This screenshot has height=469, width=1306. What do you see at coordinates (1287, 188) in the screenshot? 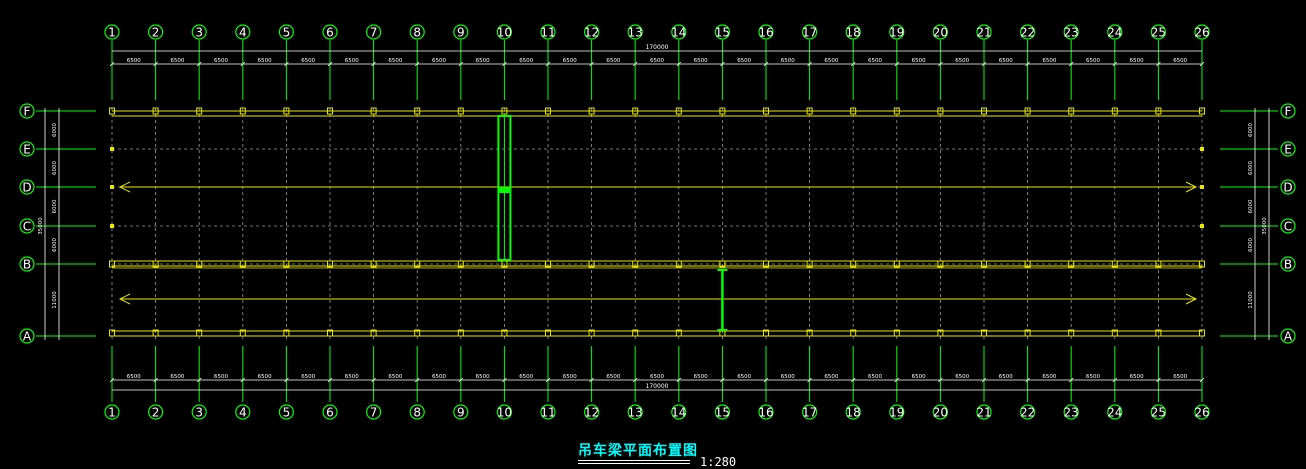
I see `row-axis-label: D` at bounding box center [1287, 188].